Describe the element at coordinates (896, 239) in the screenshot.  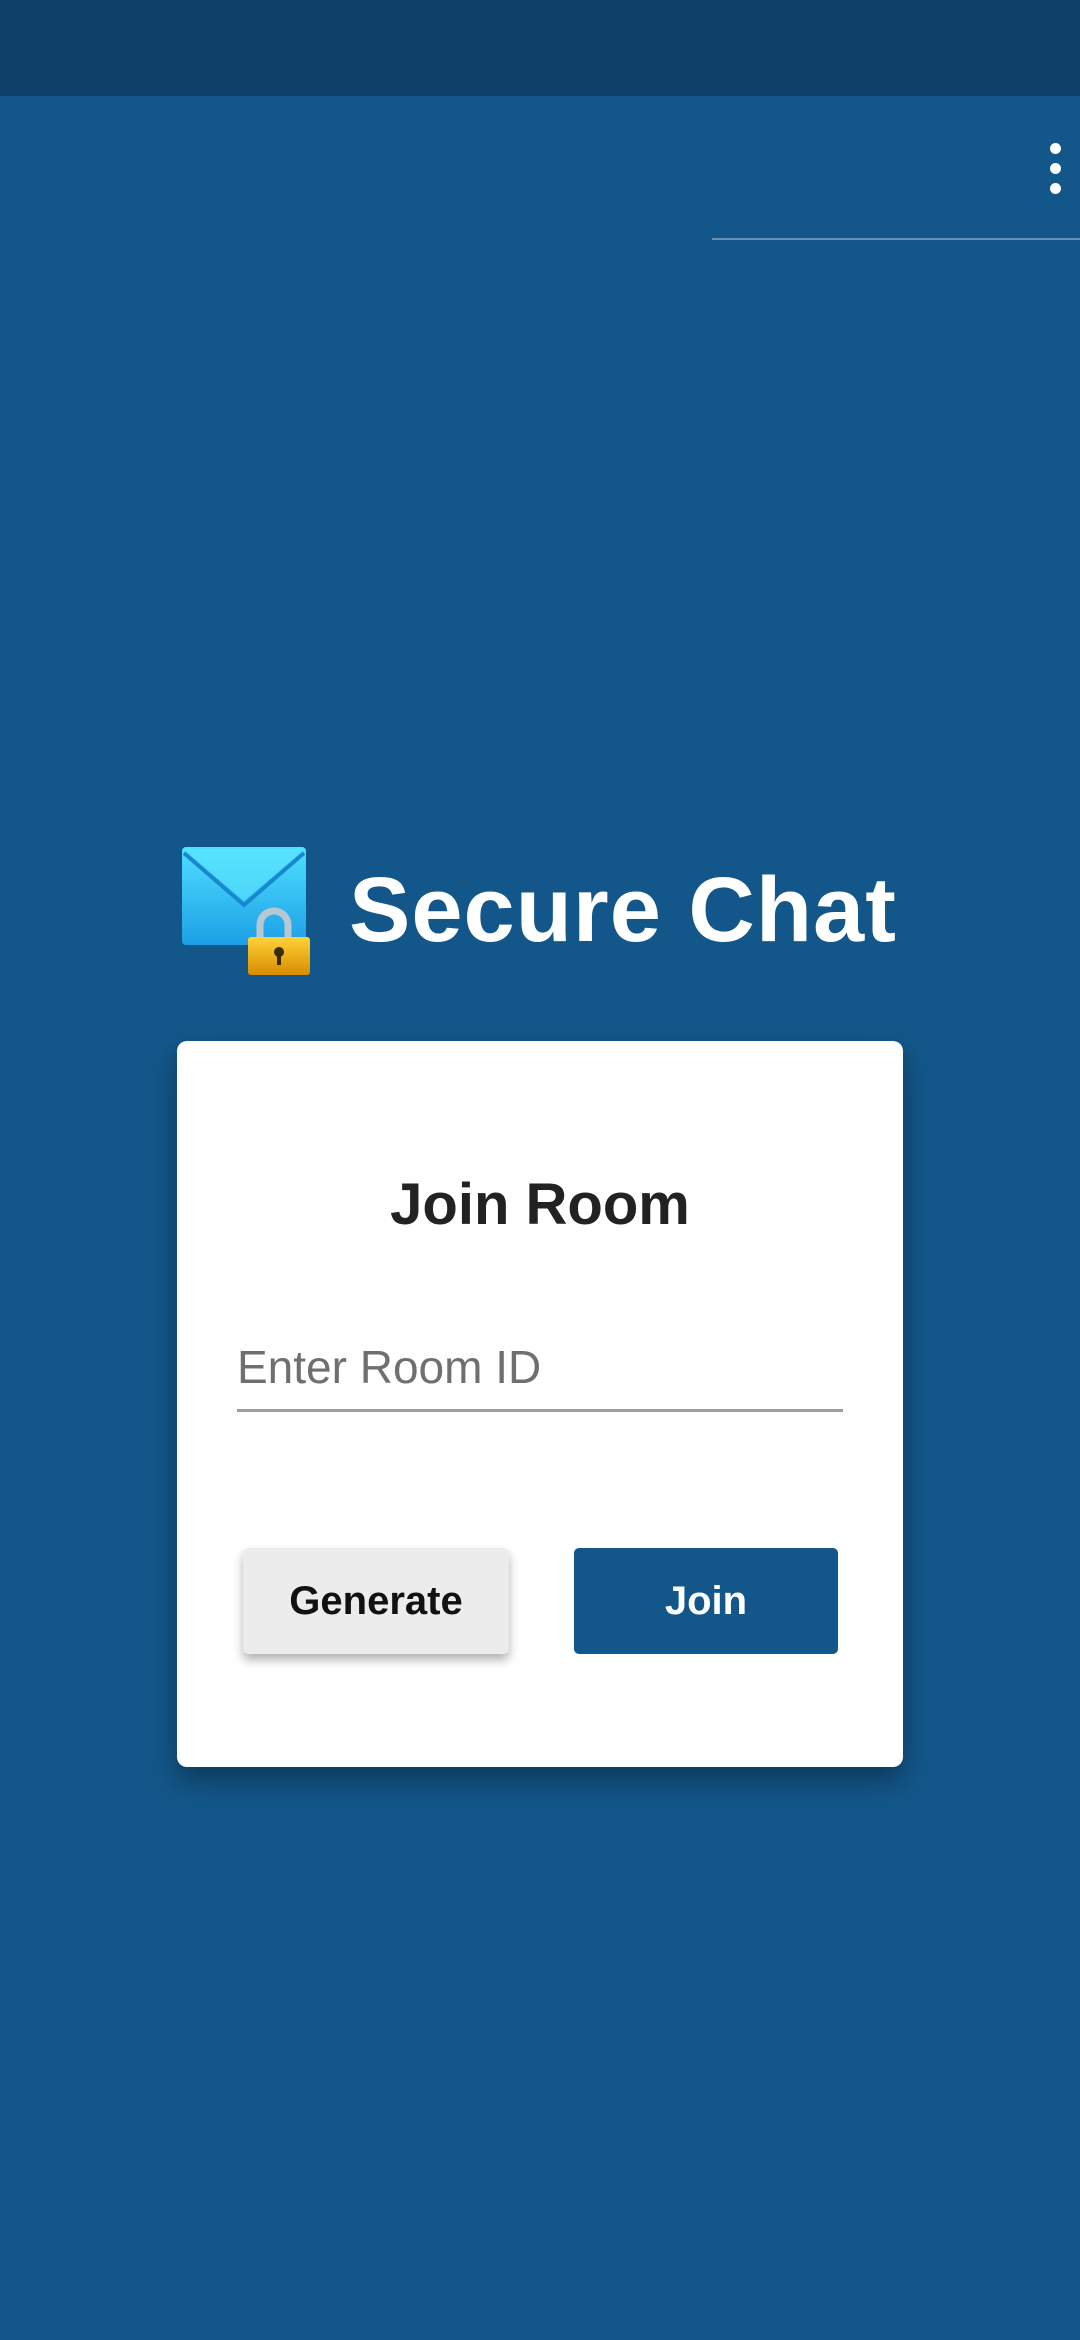
I see `menu-divider` at that location.